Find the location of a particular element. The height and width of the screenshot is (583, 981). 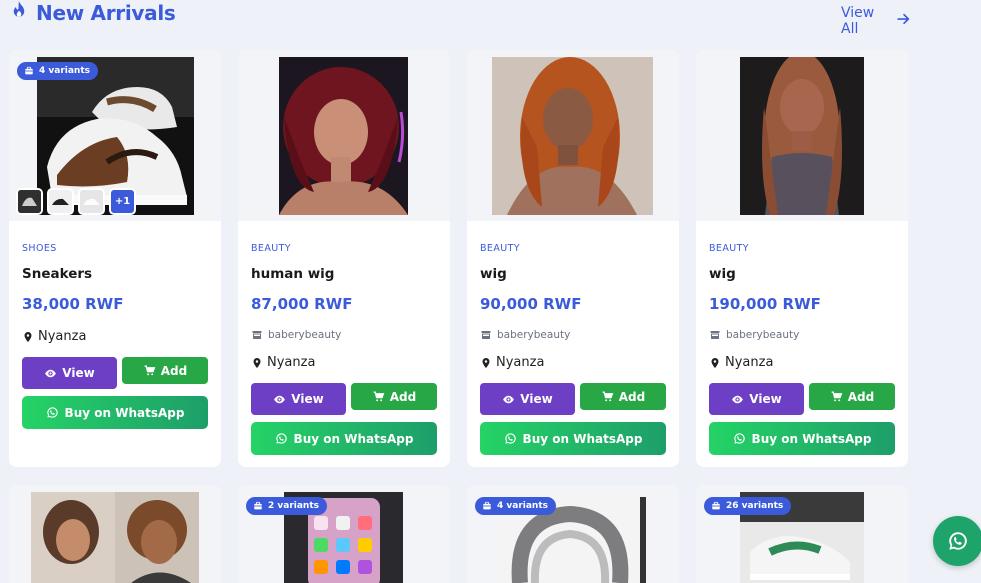

product-price: 90,000 RWF is located at coordinates (531, 304).